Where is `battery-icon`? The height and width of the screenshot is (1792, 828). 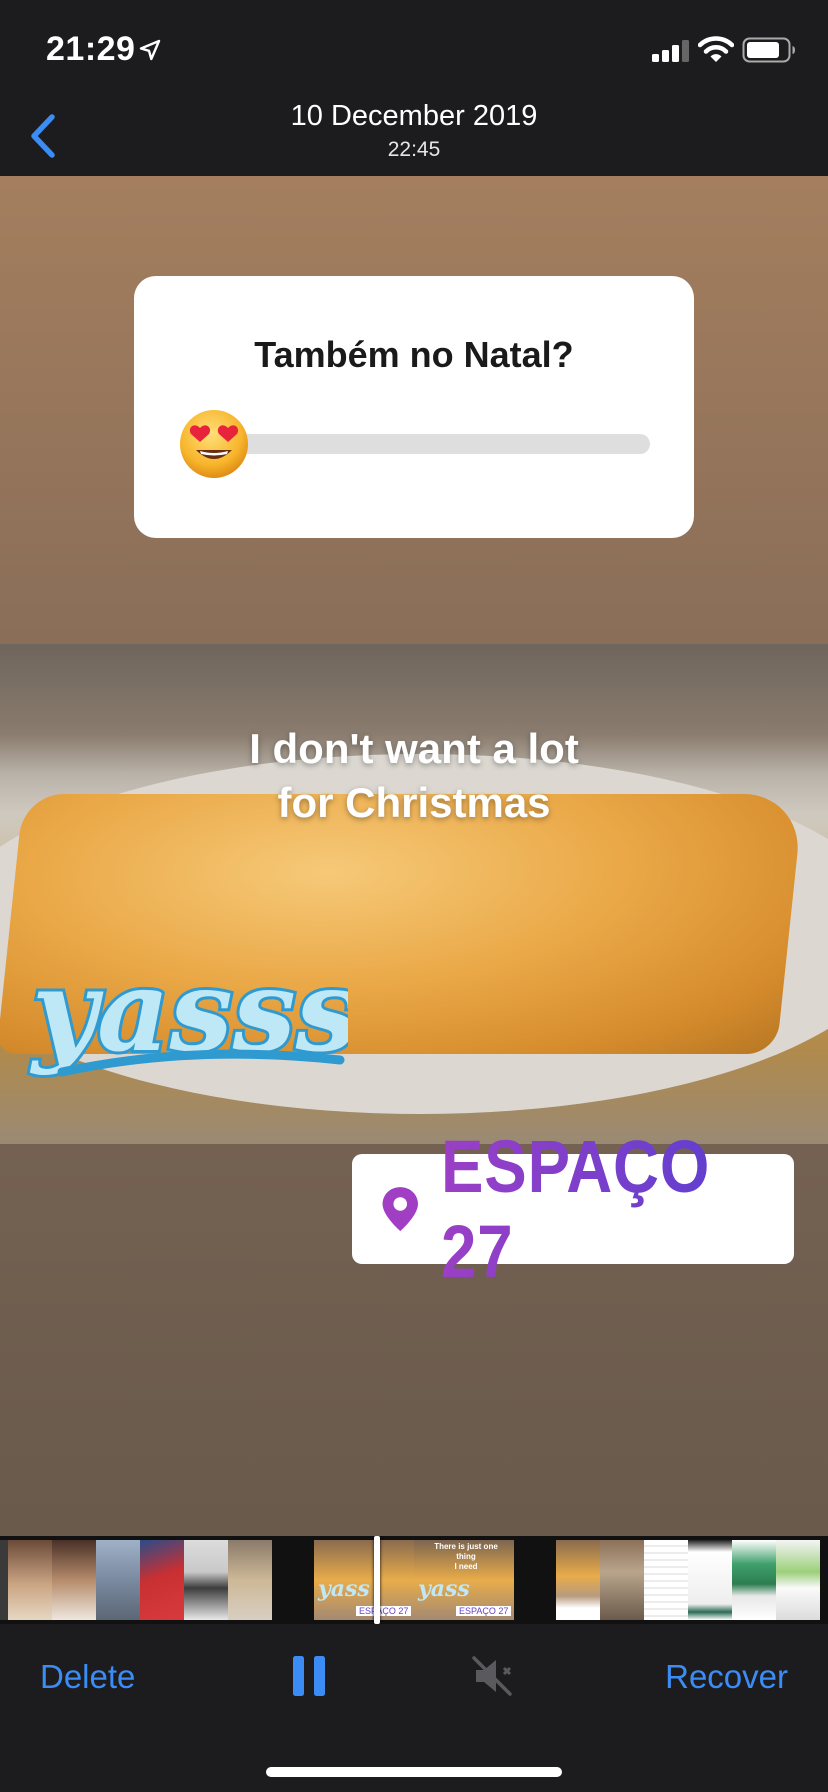 battery-icon is located at coordinates (768, 50).